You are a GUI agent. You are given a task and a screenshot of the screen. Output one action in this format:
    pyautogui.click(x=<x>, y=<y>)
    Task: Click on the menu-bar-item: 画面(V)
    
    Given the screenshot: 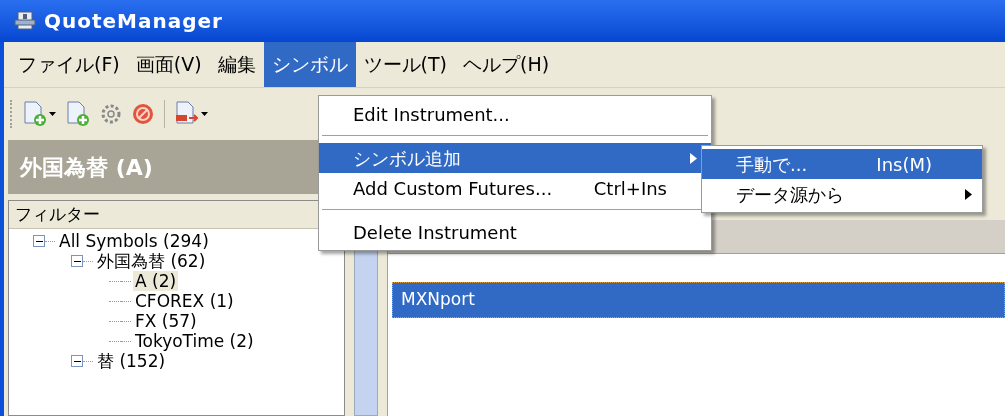 What is the action you would take?
    pyautogui.click(x=168, y=64)
    